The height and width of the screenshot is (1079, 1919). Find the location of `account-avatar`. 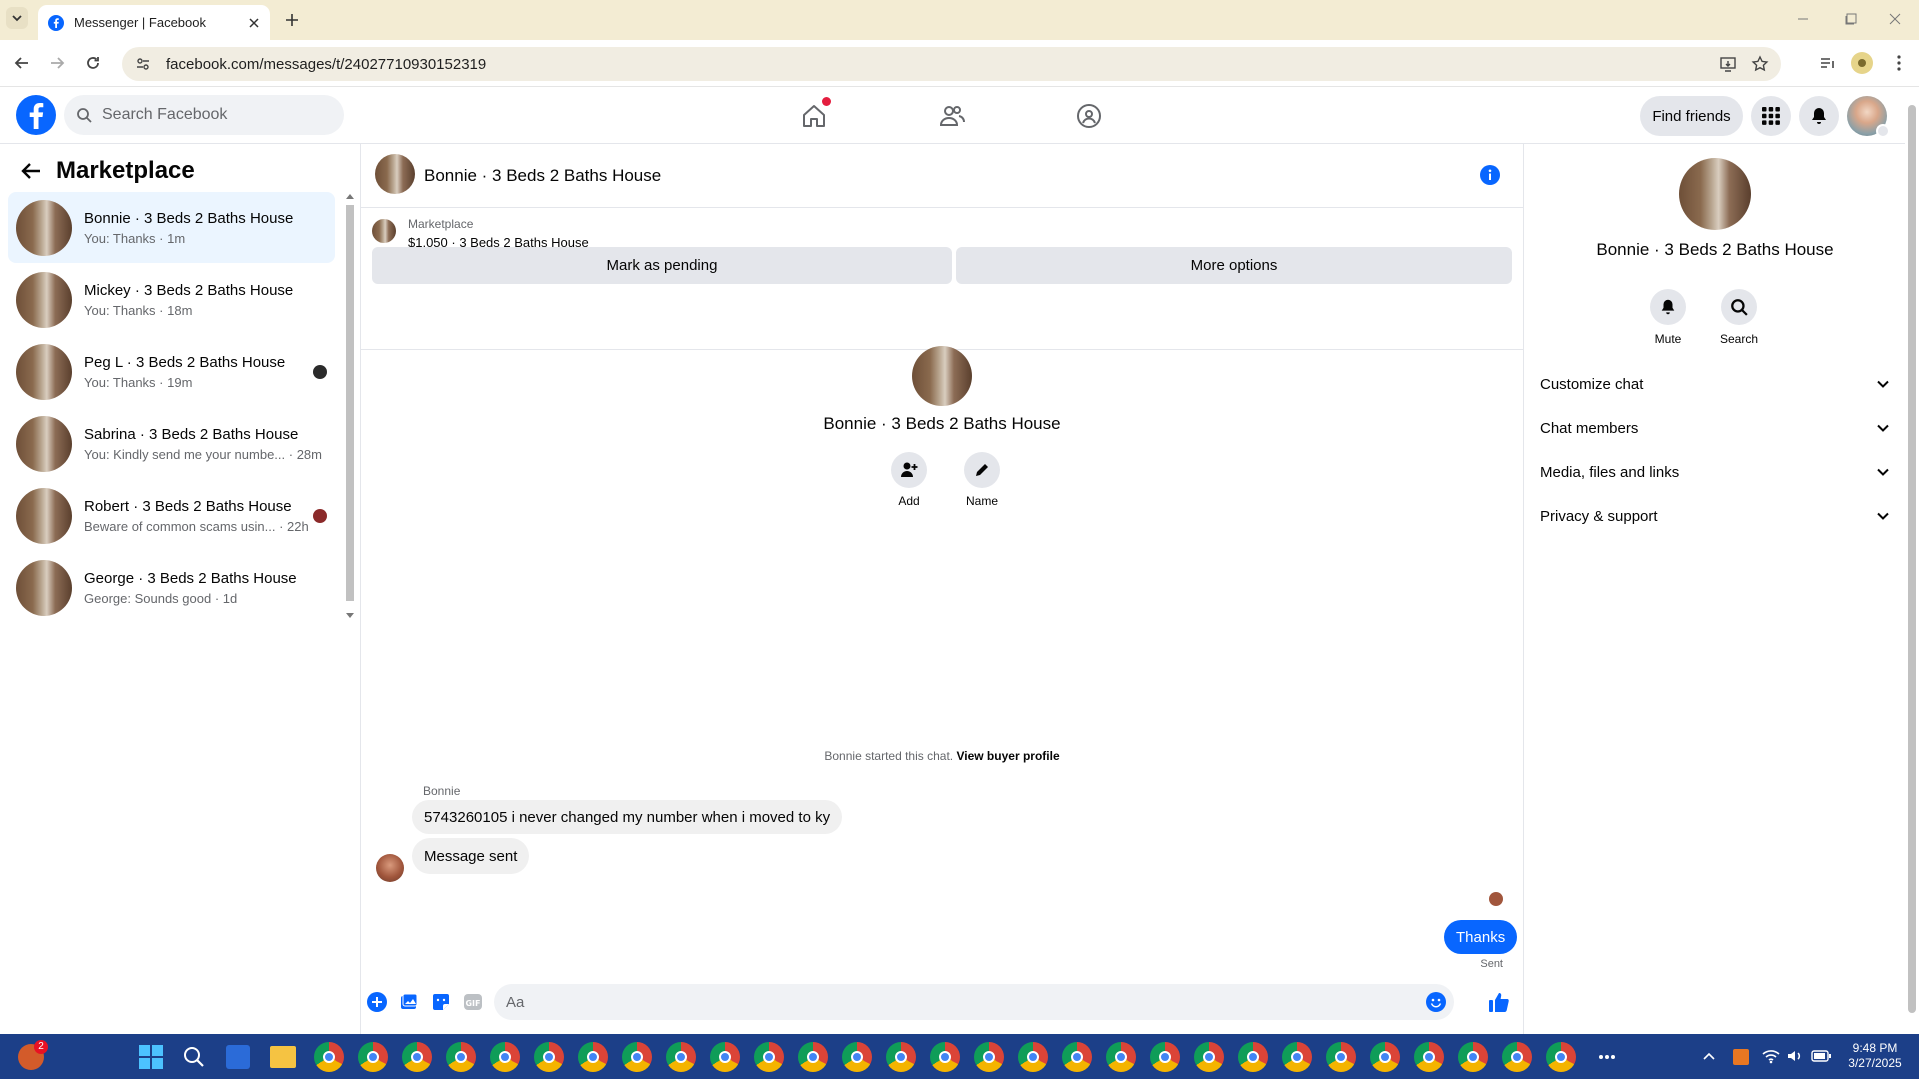

account-avatar is located at coordinates (1868, 117).